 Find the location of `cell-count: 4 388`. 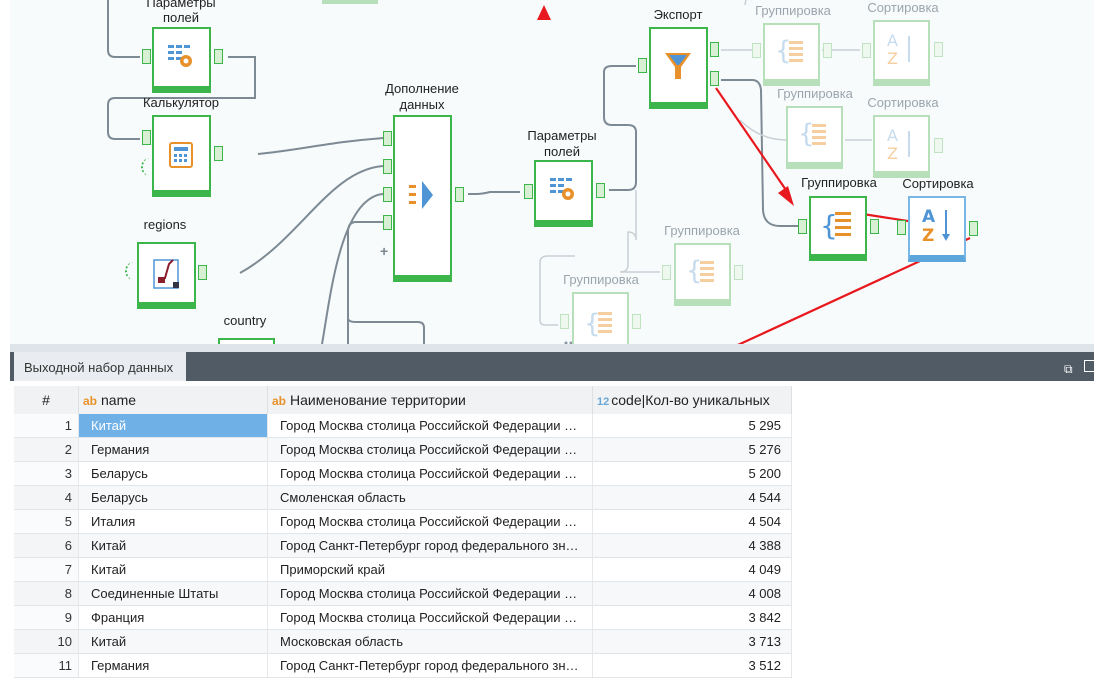

cell-count: 4 388 is located at coordinates (692, 545).